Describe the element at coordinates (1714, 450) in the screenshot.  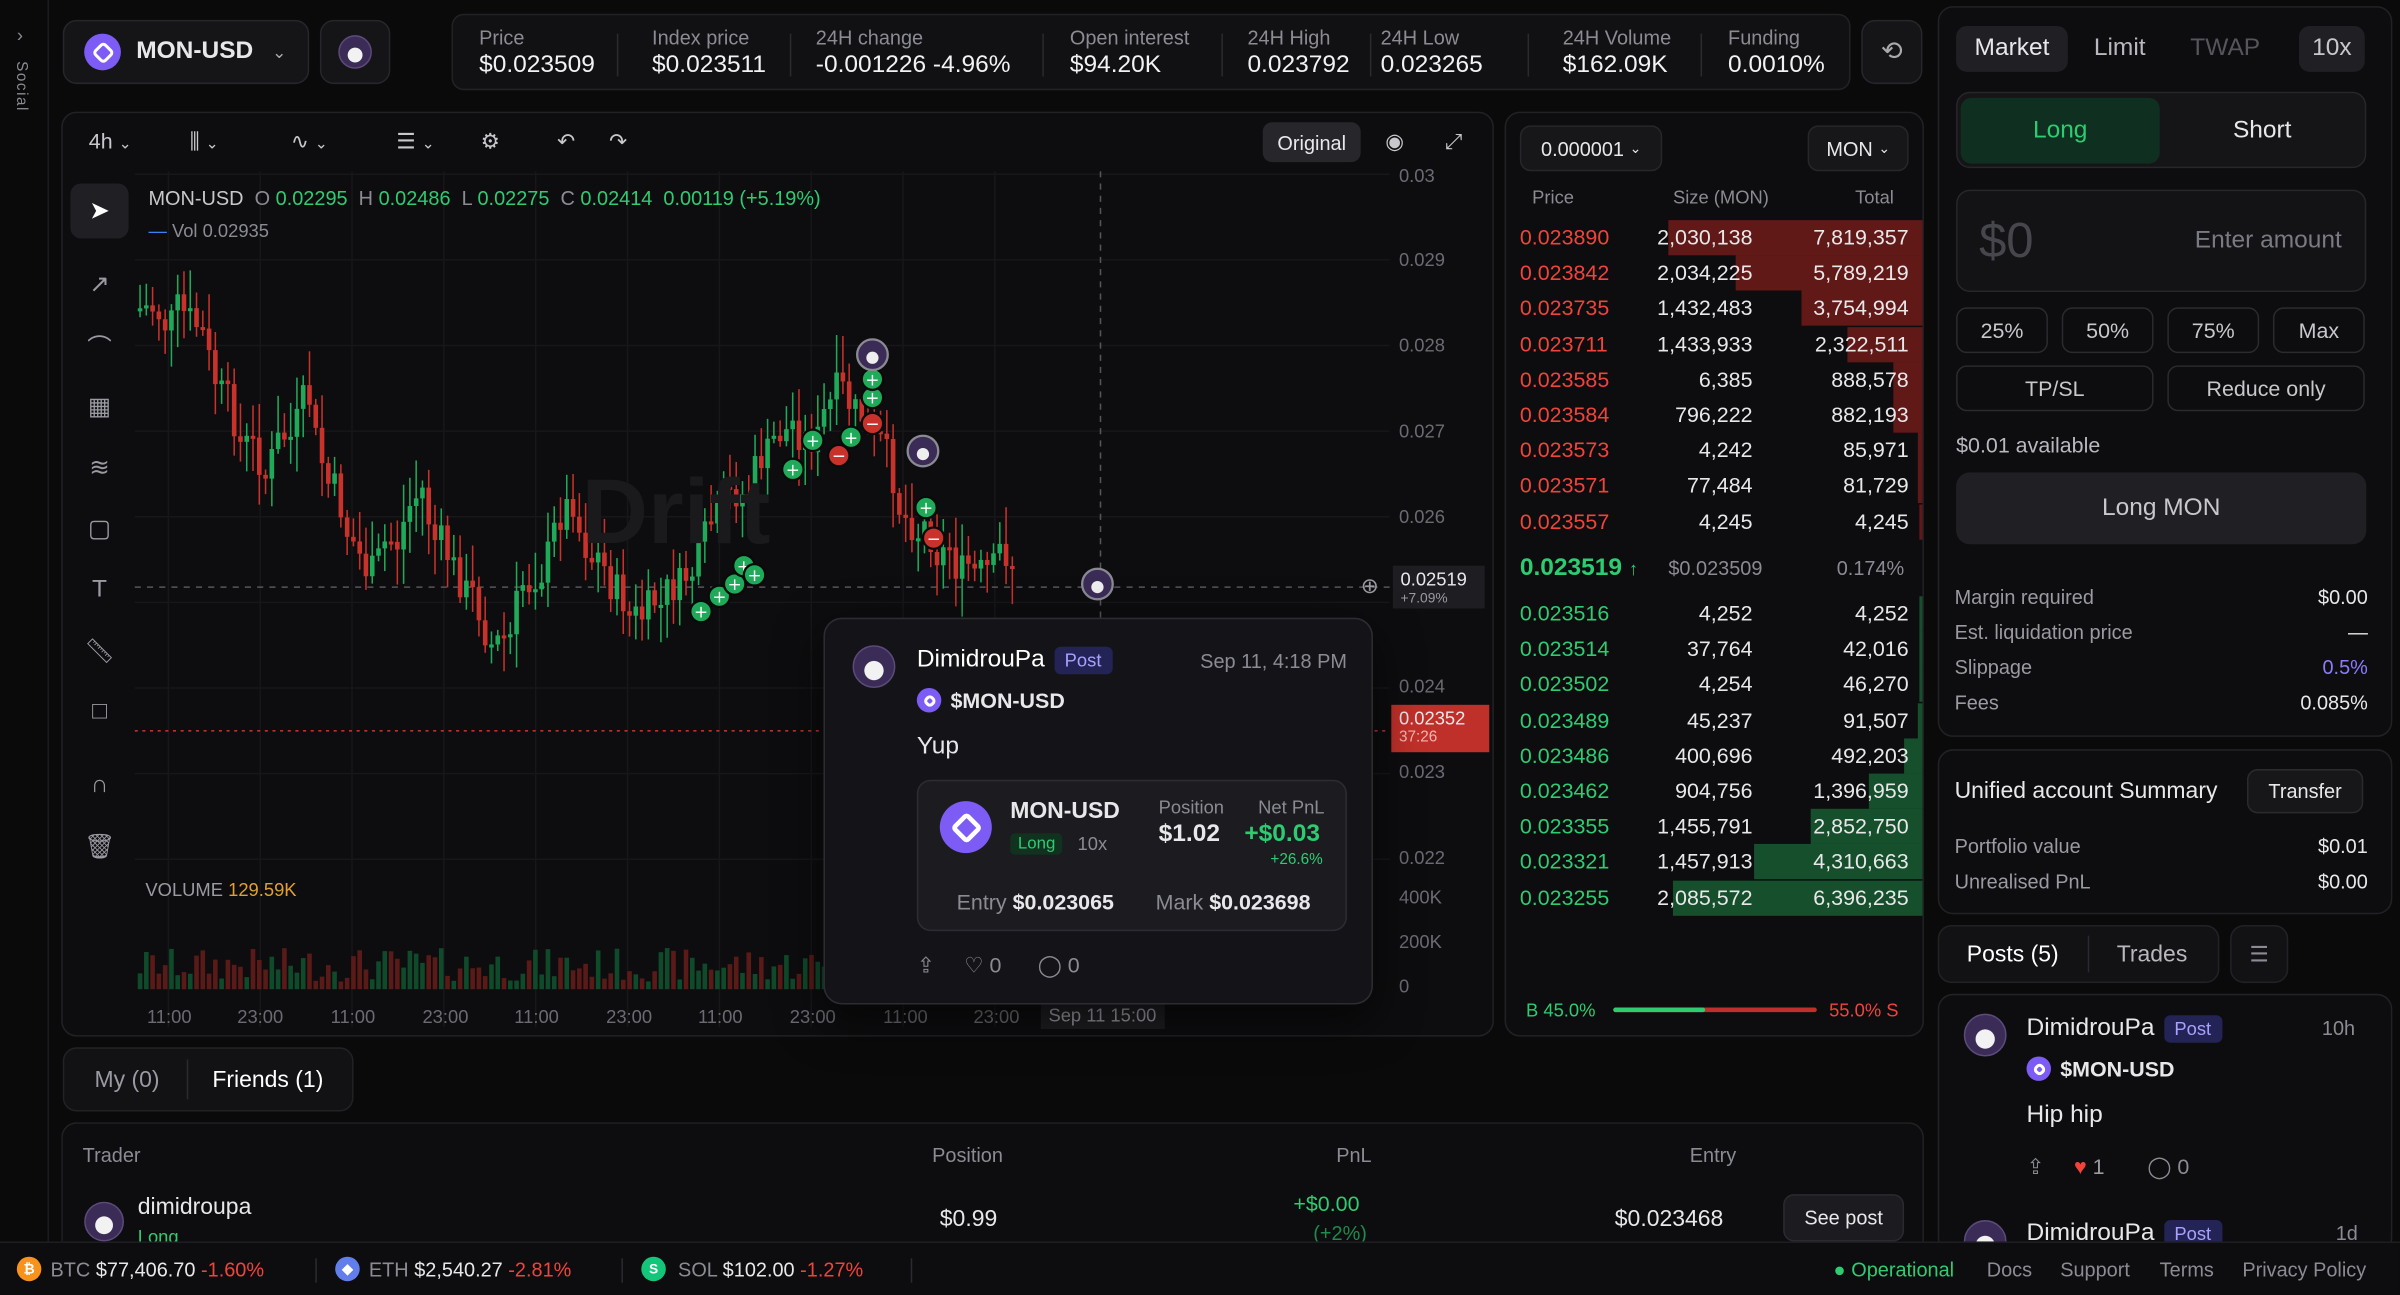
I see `ask-row: 0.023573 4,242 85,971` at that location.